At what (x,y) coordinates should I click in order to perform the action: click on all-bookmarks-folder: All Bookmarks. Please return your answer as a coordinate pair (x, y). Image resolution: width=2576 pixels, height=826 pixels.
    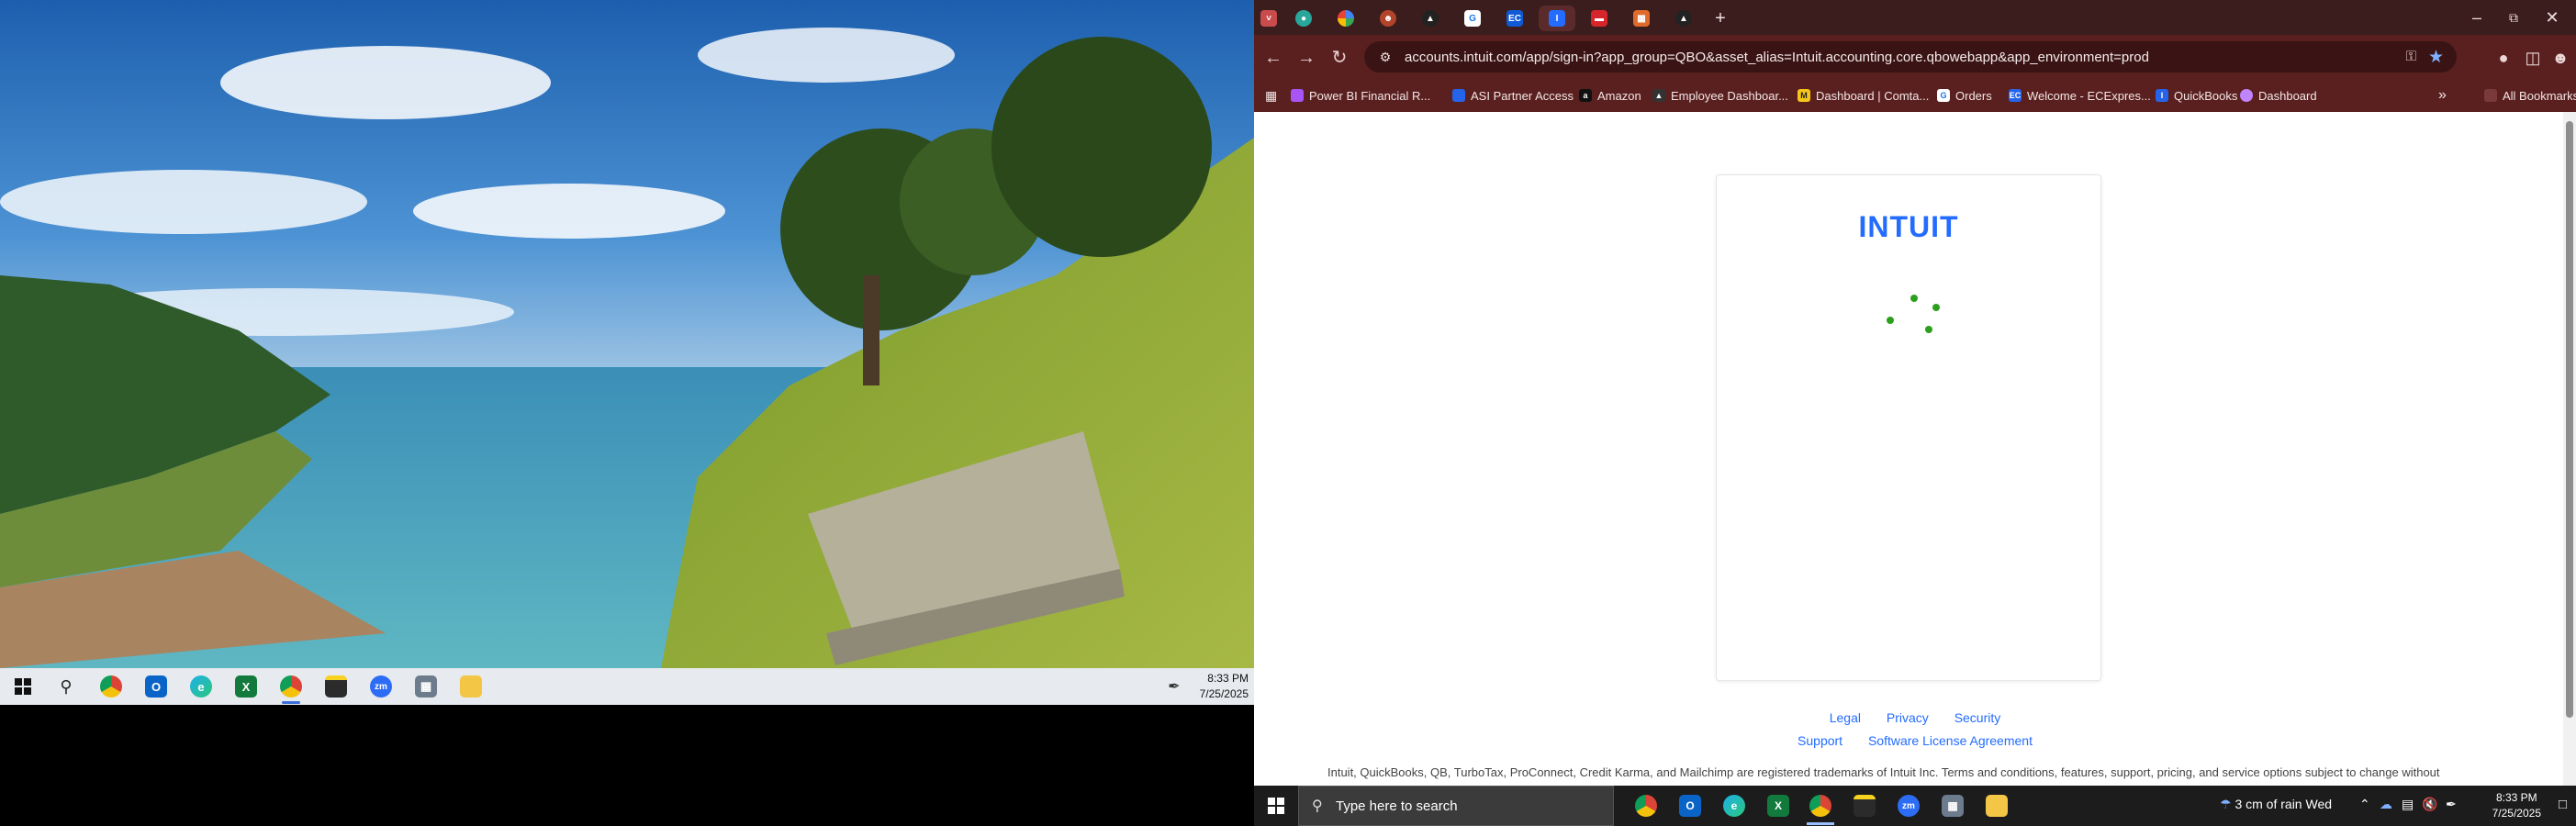
    Looking at the image, I should click on (2530, 95).